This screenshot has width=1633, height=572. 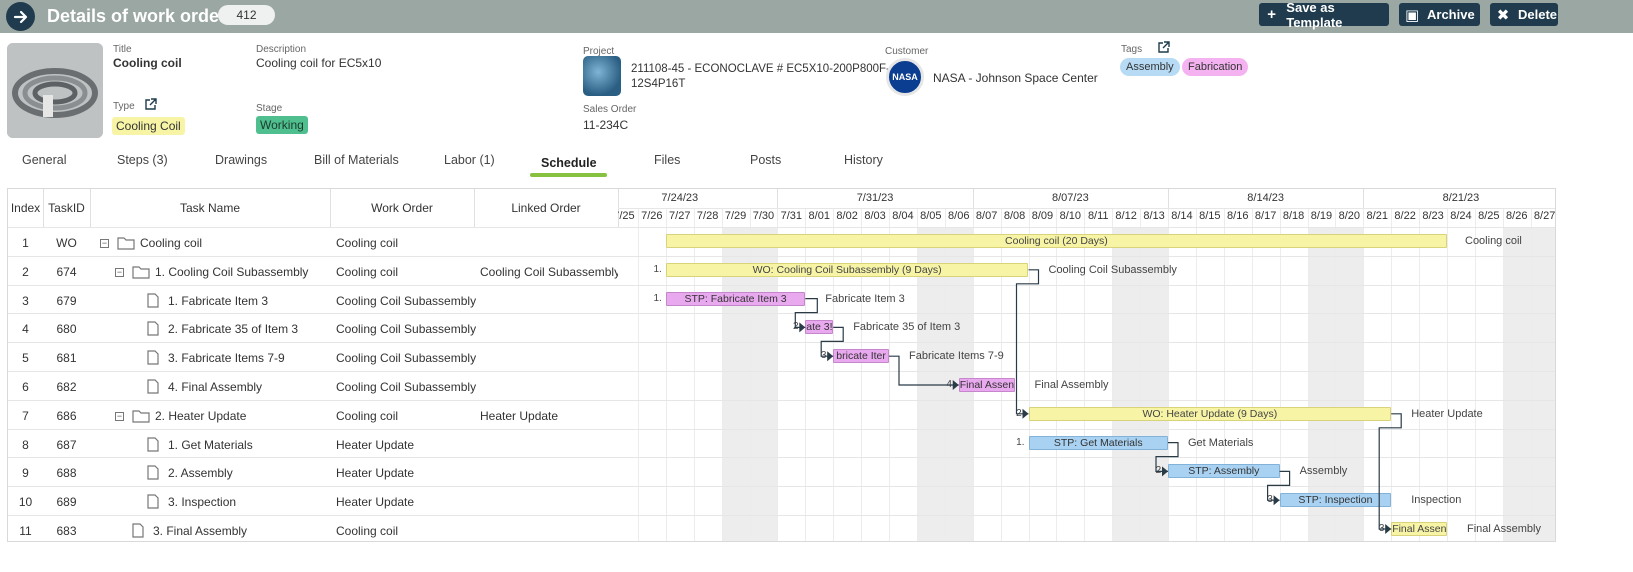 I want to click on tab-posts: Posts, so click(x=765, y=160).